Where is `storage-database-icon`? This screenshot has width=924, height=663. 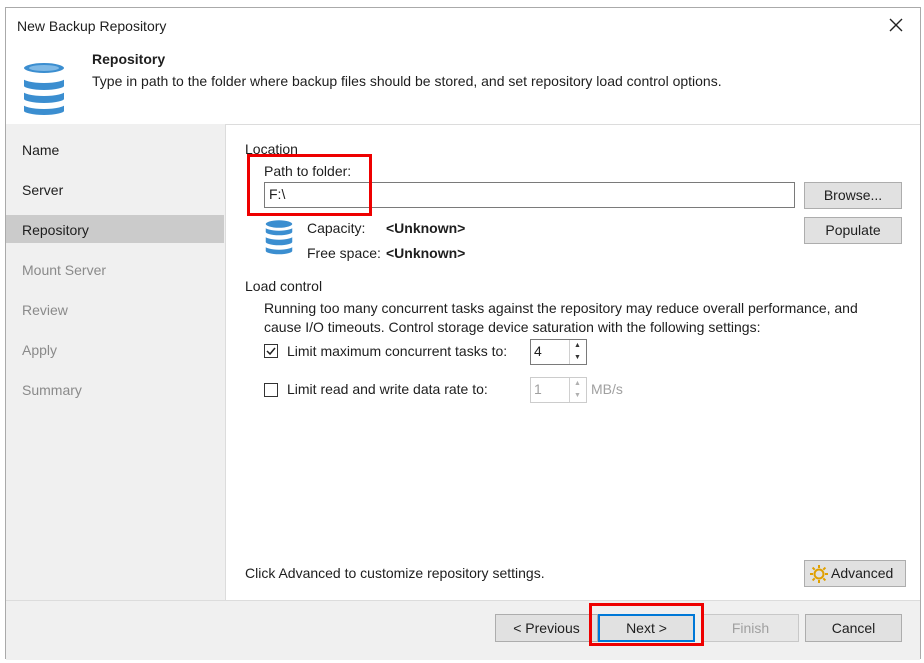
storage-database-icon is located at coordinates (279, 237).